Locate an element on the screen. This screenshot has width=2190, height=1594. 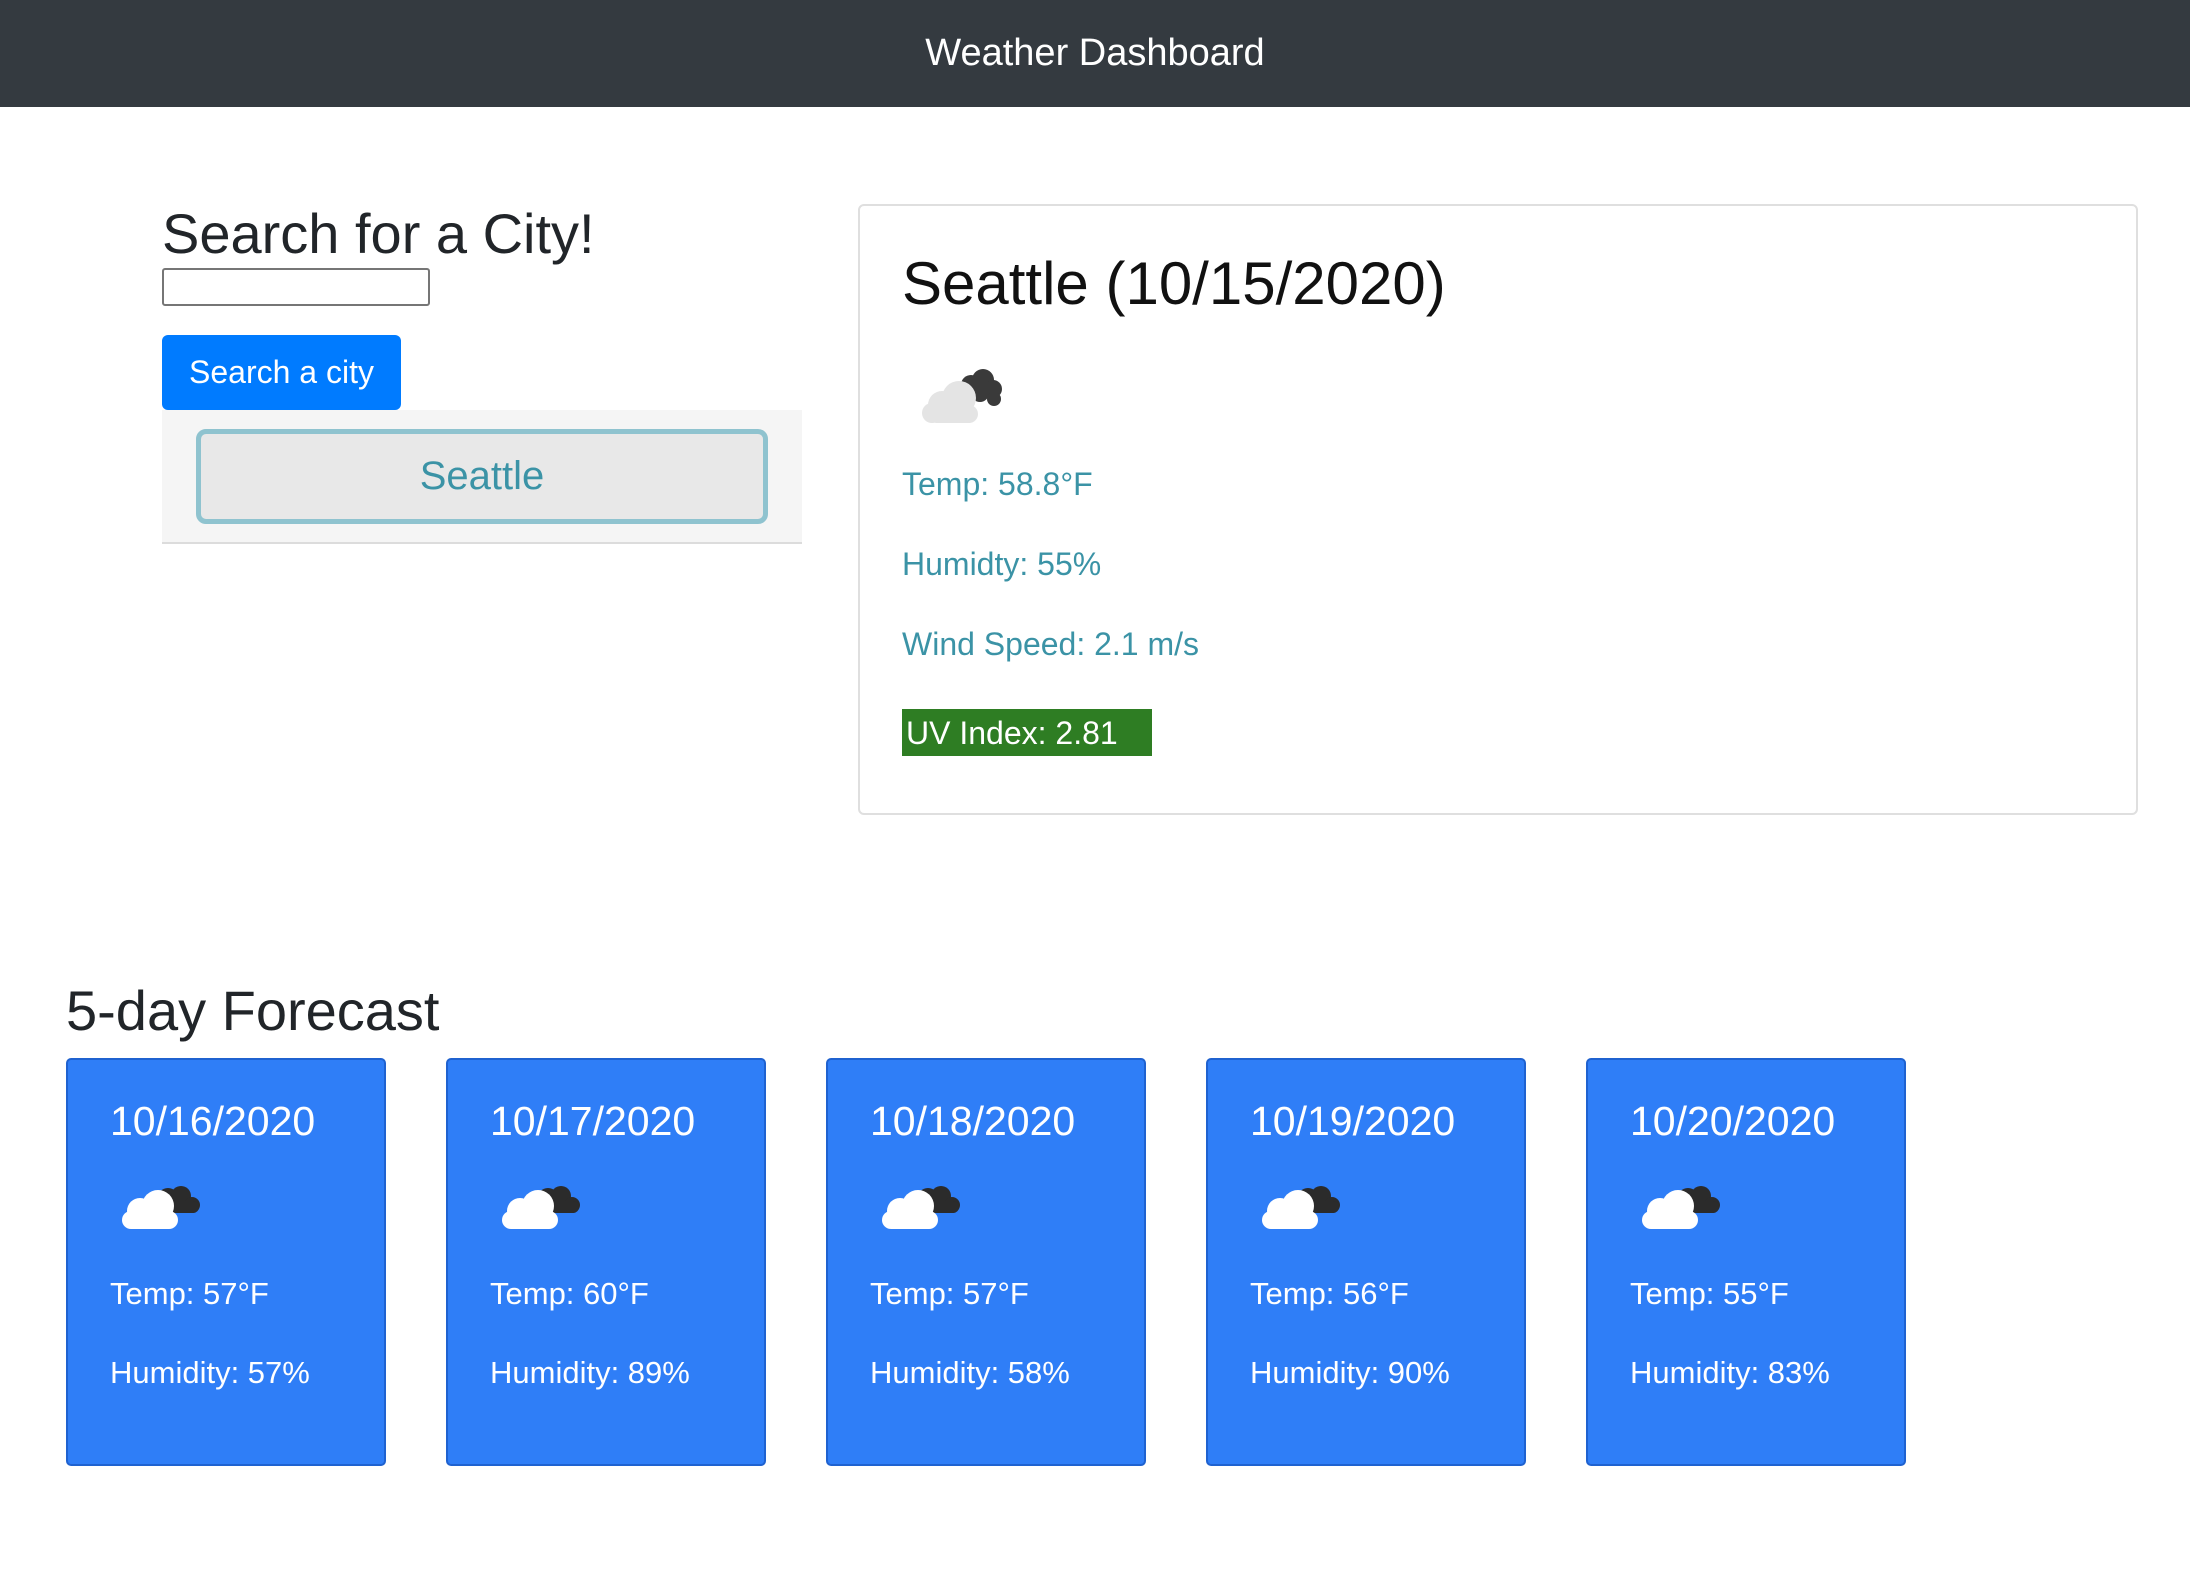
forecast-date: 10/19/2020 is located at coordinates (1353, 1121).